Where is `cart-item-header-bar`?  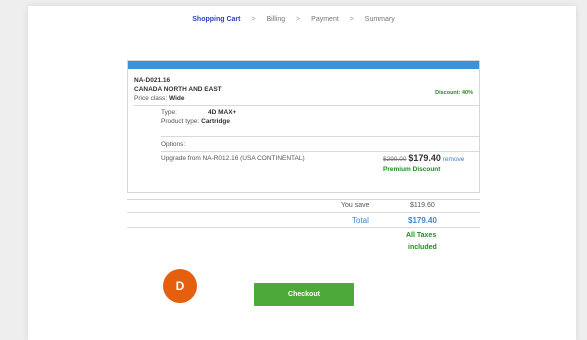
cart-item-header-bar is located at coordinates (303, 65).